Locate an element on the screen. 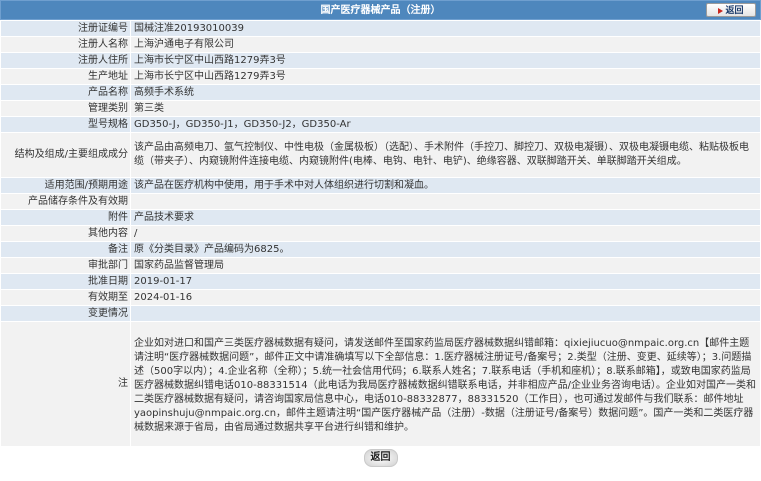  row-value: GD350-J，GD350-J1，GD350-J2，GD350-Ar is located at coordinates (445, 124).